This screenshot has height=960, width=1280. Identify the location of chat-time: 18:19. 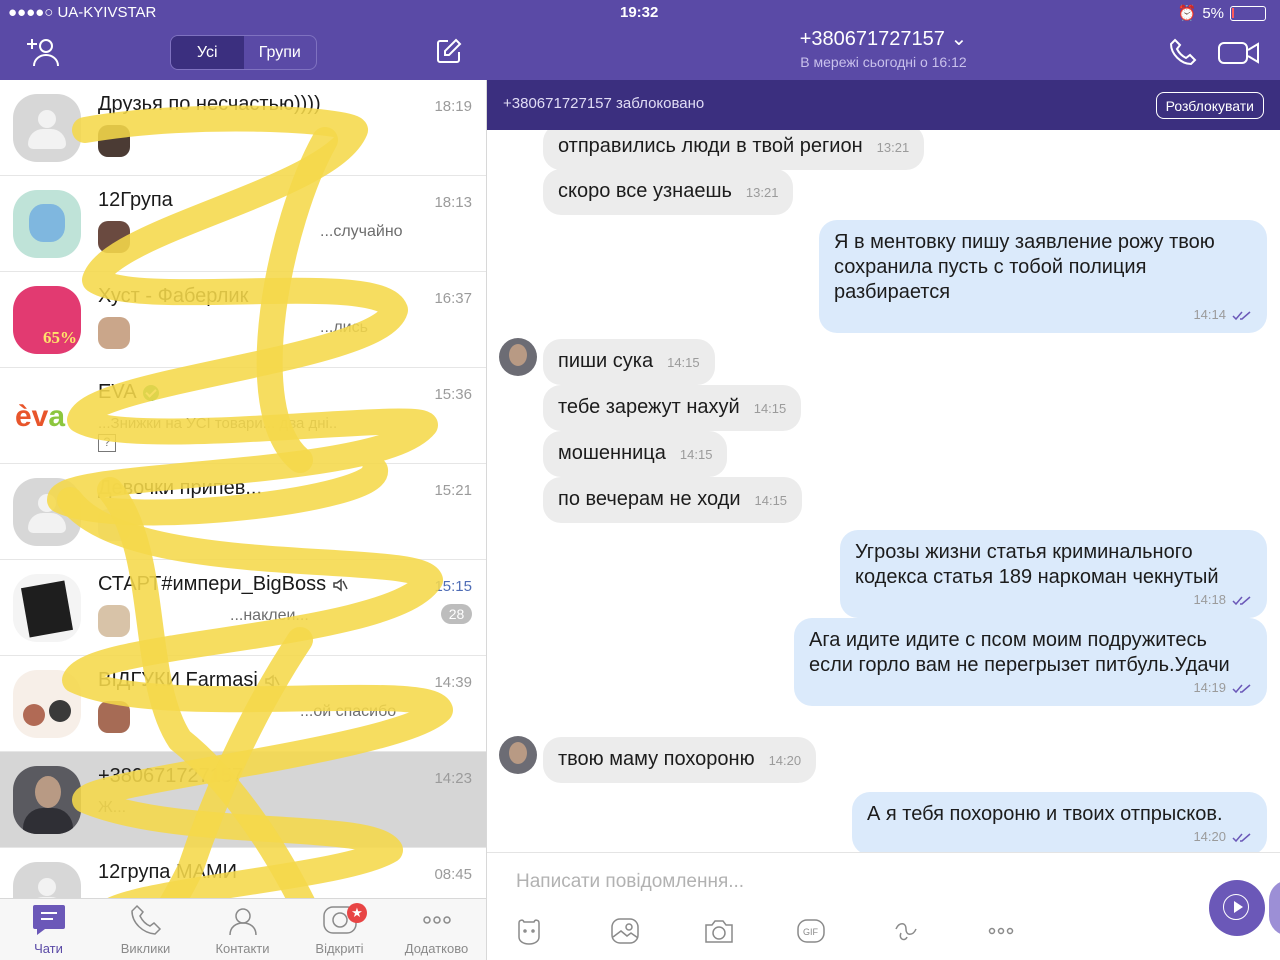
(453, 106).